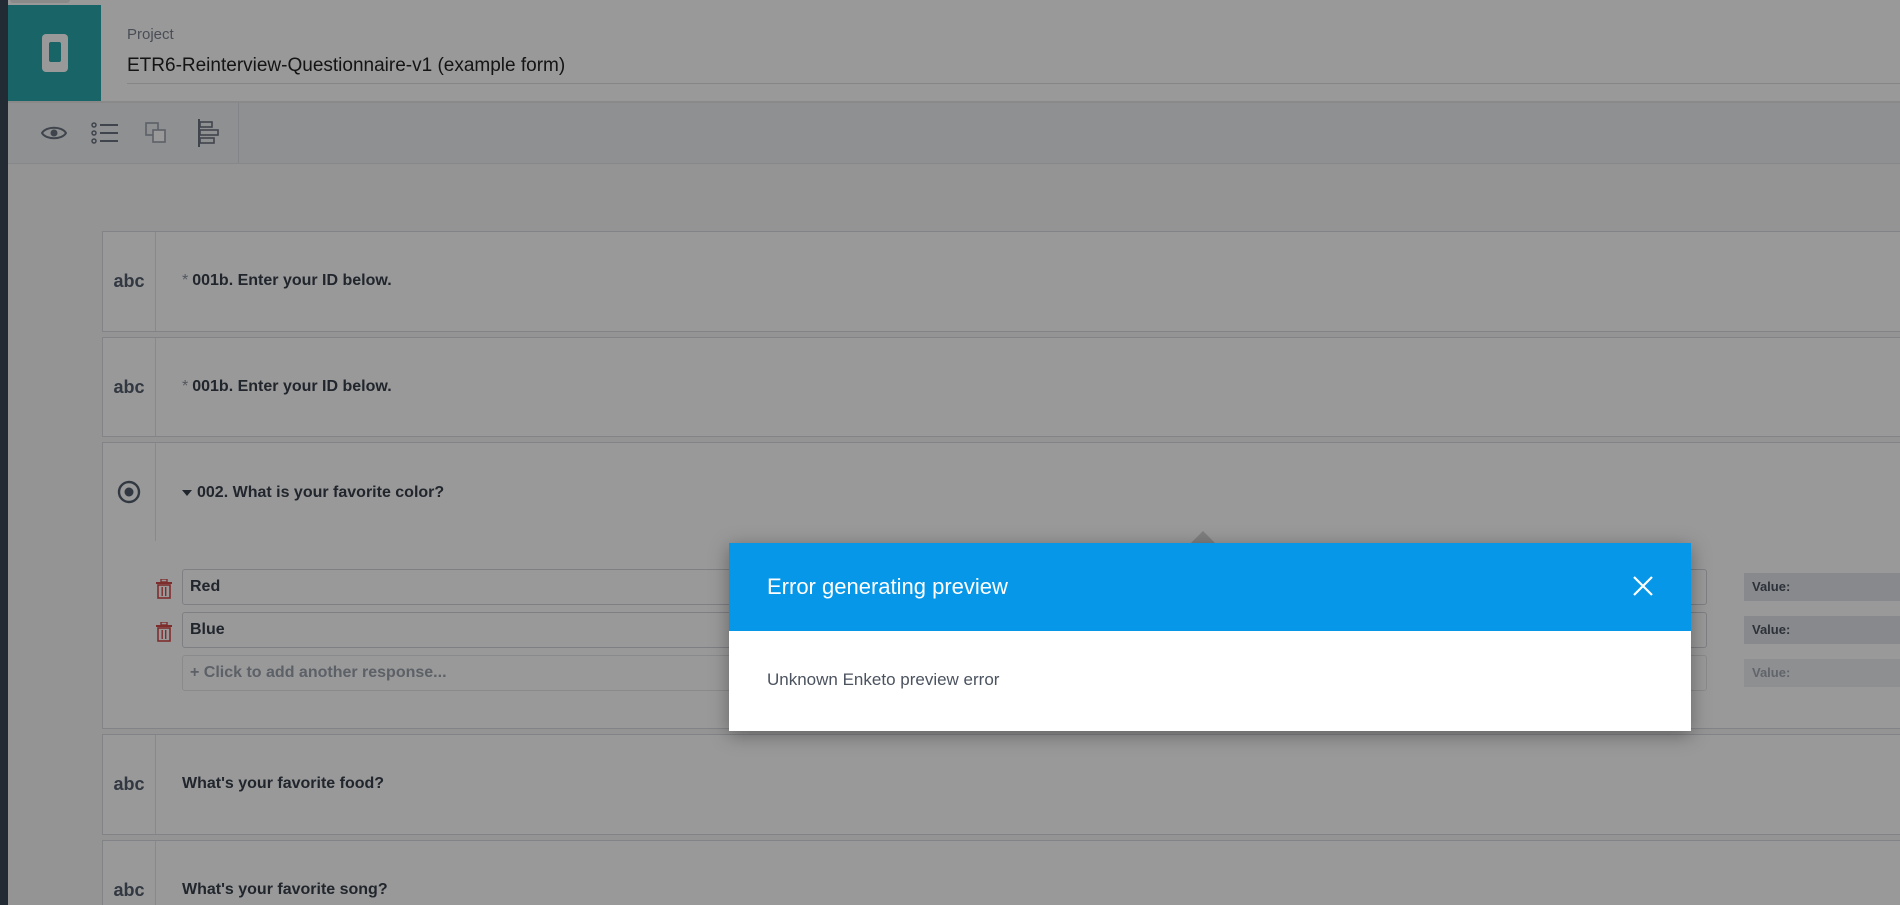  Describe the element at coordinates (887, 586) in the screenshot. I see `dialog-title: Error generating preview` at that location.